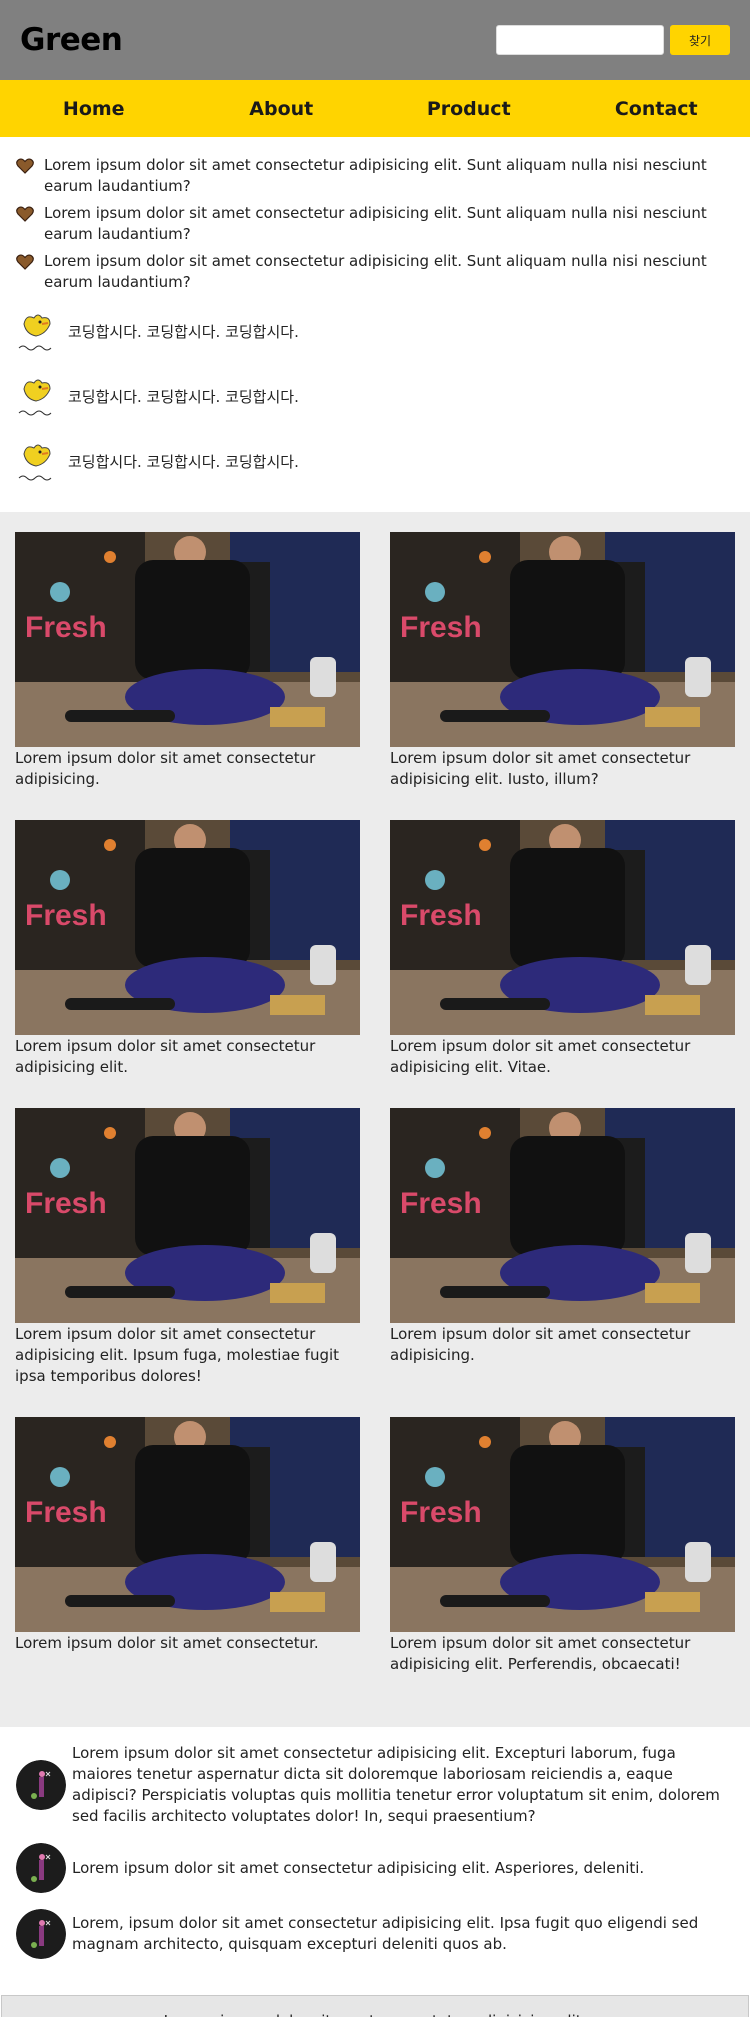  What do you see at coordinates (656, 108) in the screenshot?
I see `nav-contact: Contact` at bounding box center [656, 108].